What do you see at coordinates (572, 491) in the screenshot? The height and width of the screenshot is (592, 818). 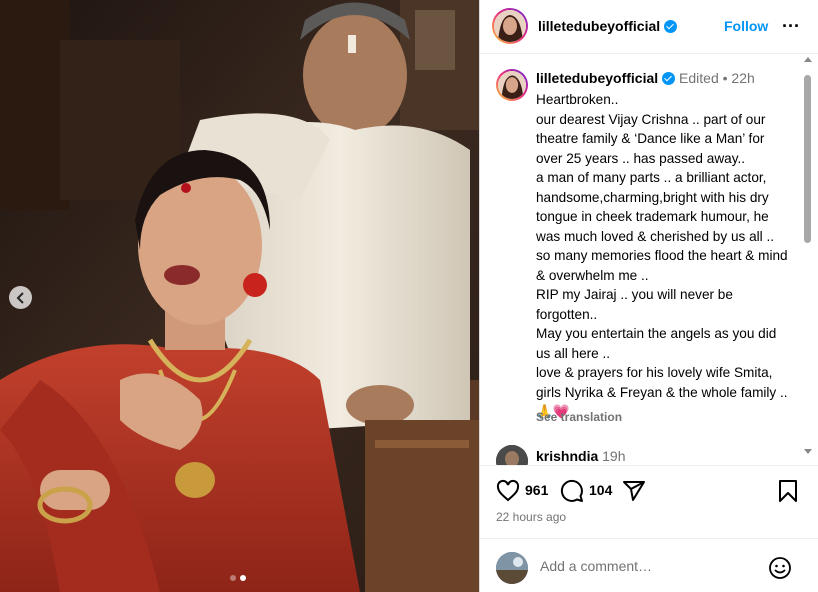 I see `comment-icon` at bounding box center [572, 491].